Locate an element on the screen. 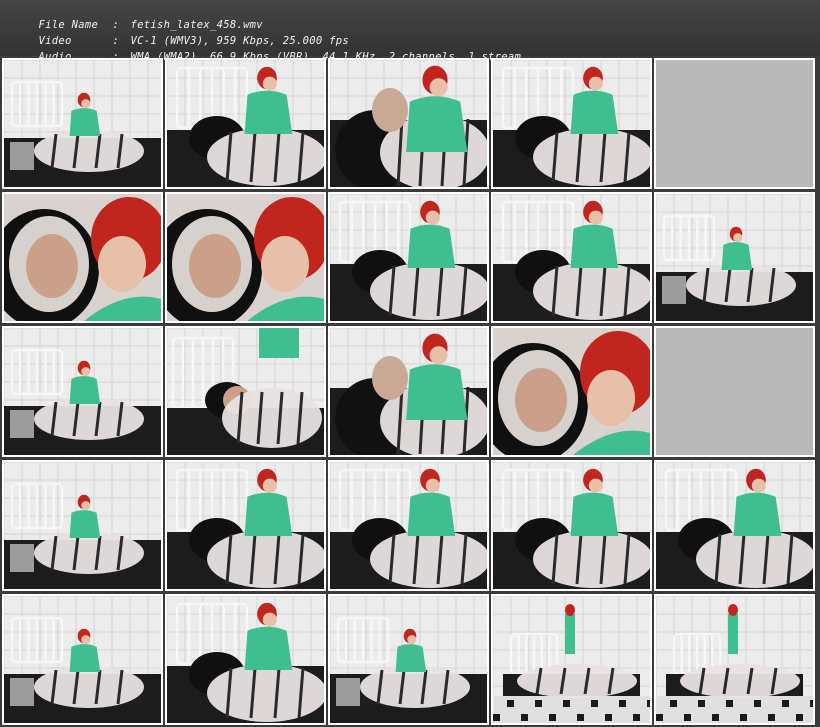 The height and width of the screenshot is (727, 820). video-row: Video: VC-1 (WMV3), 959 Kbps, 25.000 fps is located at coordinates (180, 35).